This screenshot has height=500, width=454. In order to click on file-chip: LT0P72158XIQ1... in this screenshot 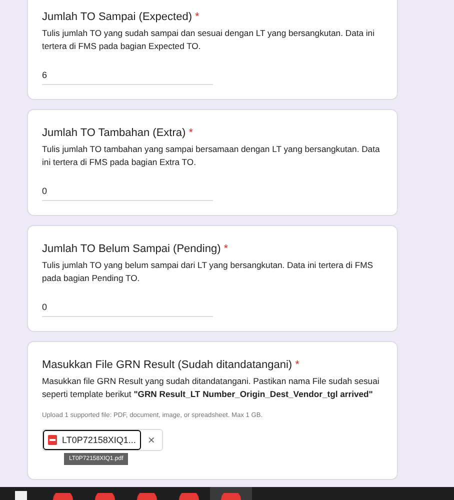, I will do `click(92, 440)`.